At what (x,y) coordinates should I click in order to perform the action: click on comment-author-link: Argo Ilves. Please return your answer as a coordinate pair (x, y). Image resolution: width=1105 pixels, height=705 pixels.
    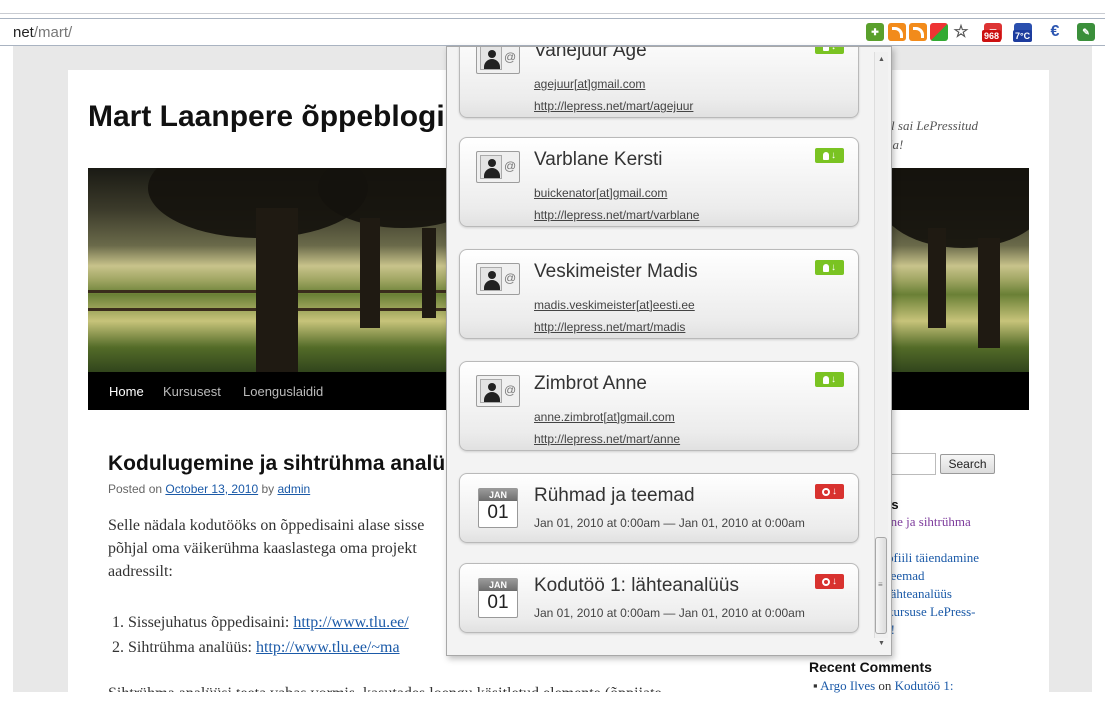
    Looking at the image, I should click on (847, 685).